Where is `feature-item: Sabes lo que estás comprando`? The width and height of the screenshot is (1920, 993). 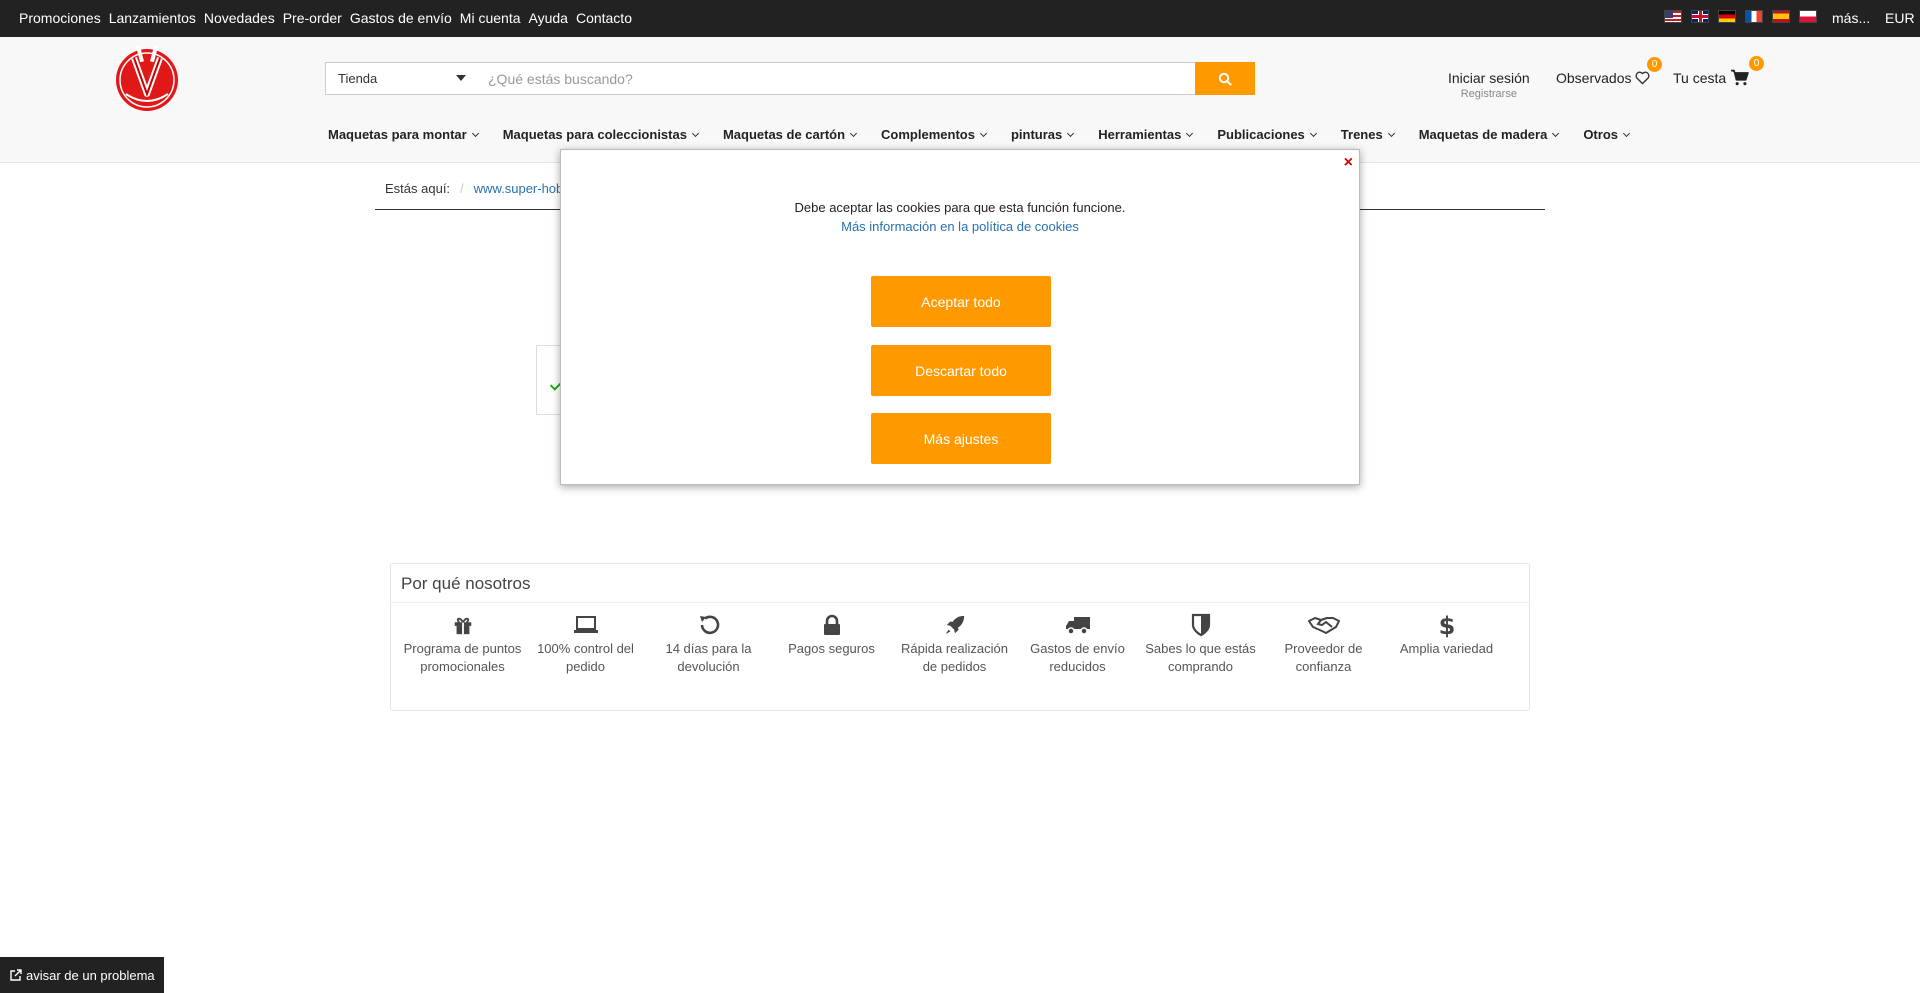 feature-item: Sabes lo que estás comprando is located at coordinates (1200, 644).